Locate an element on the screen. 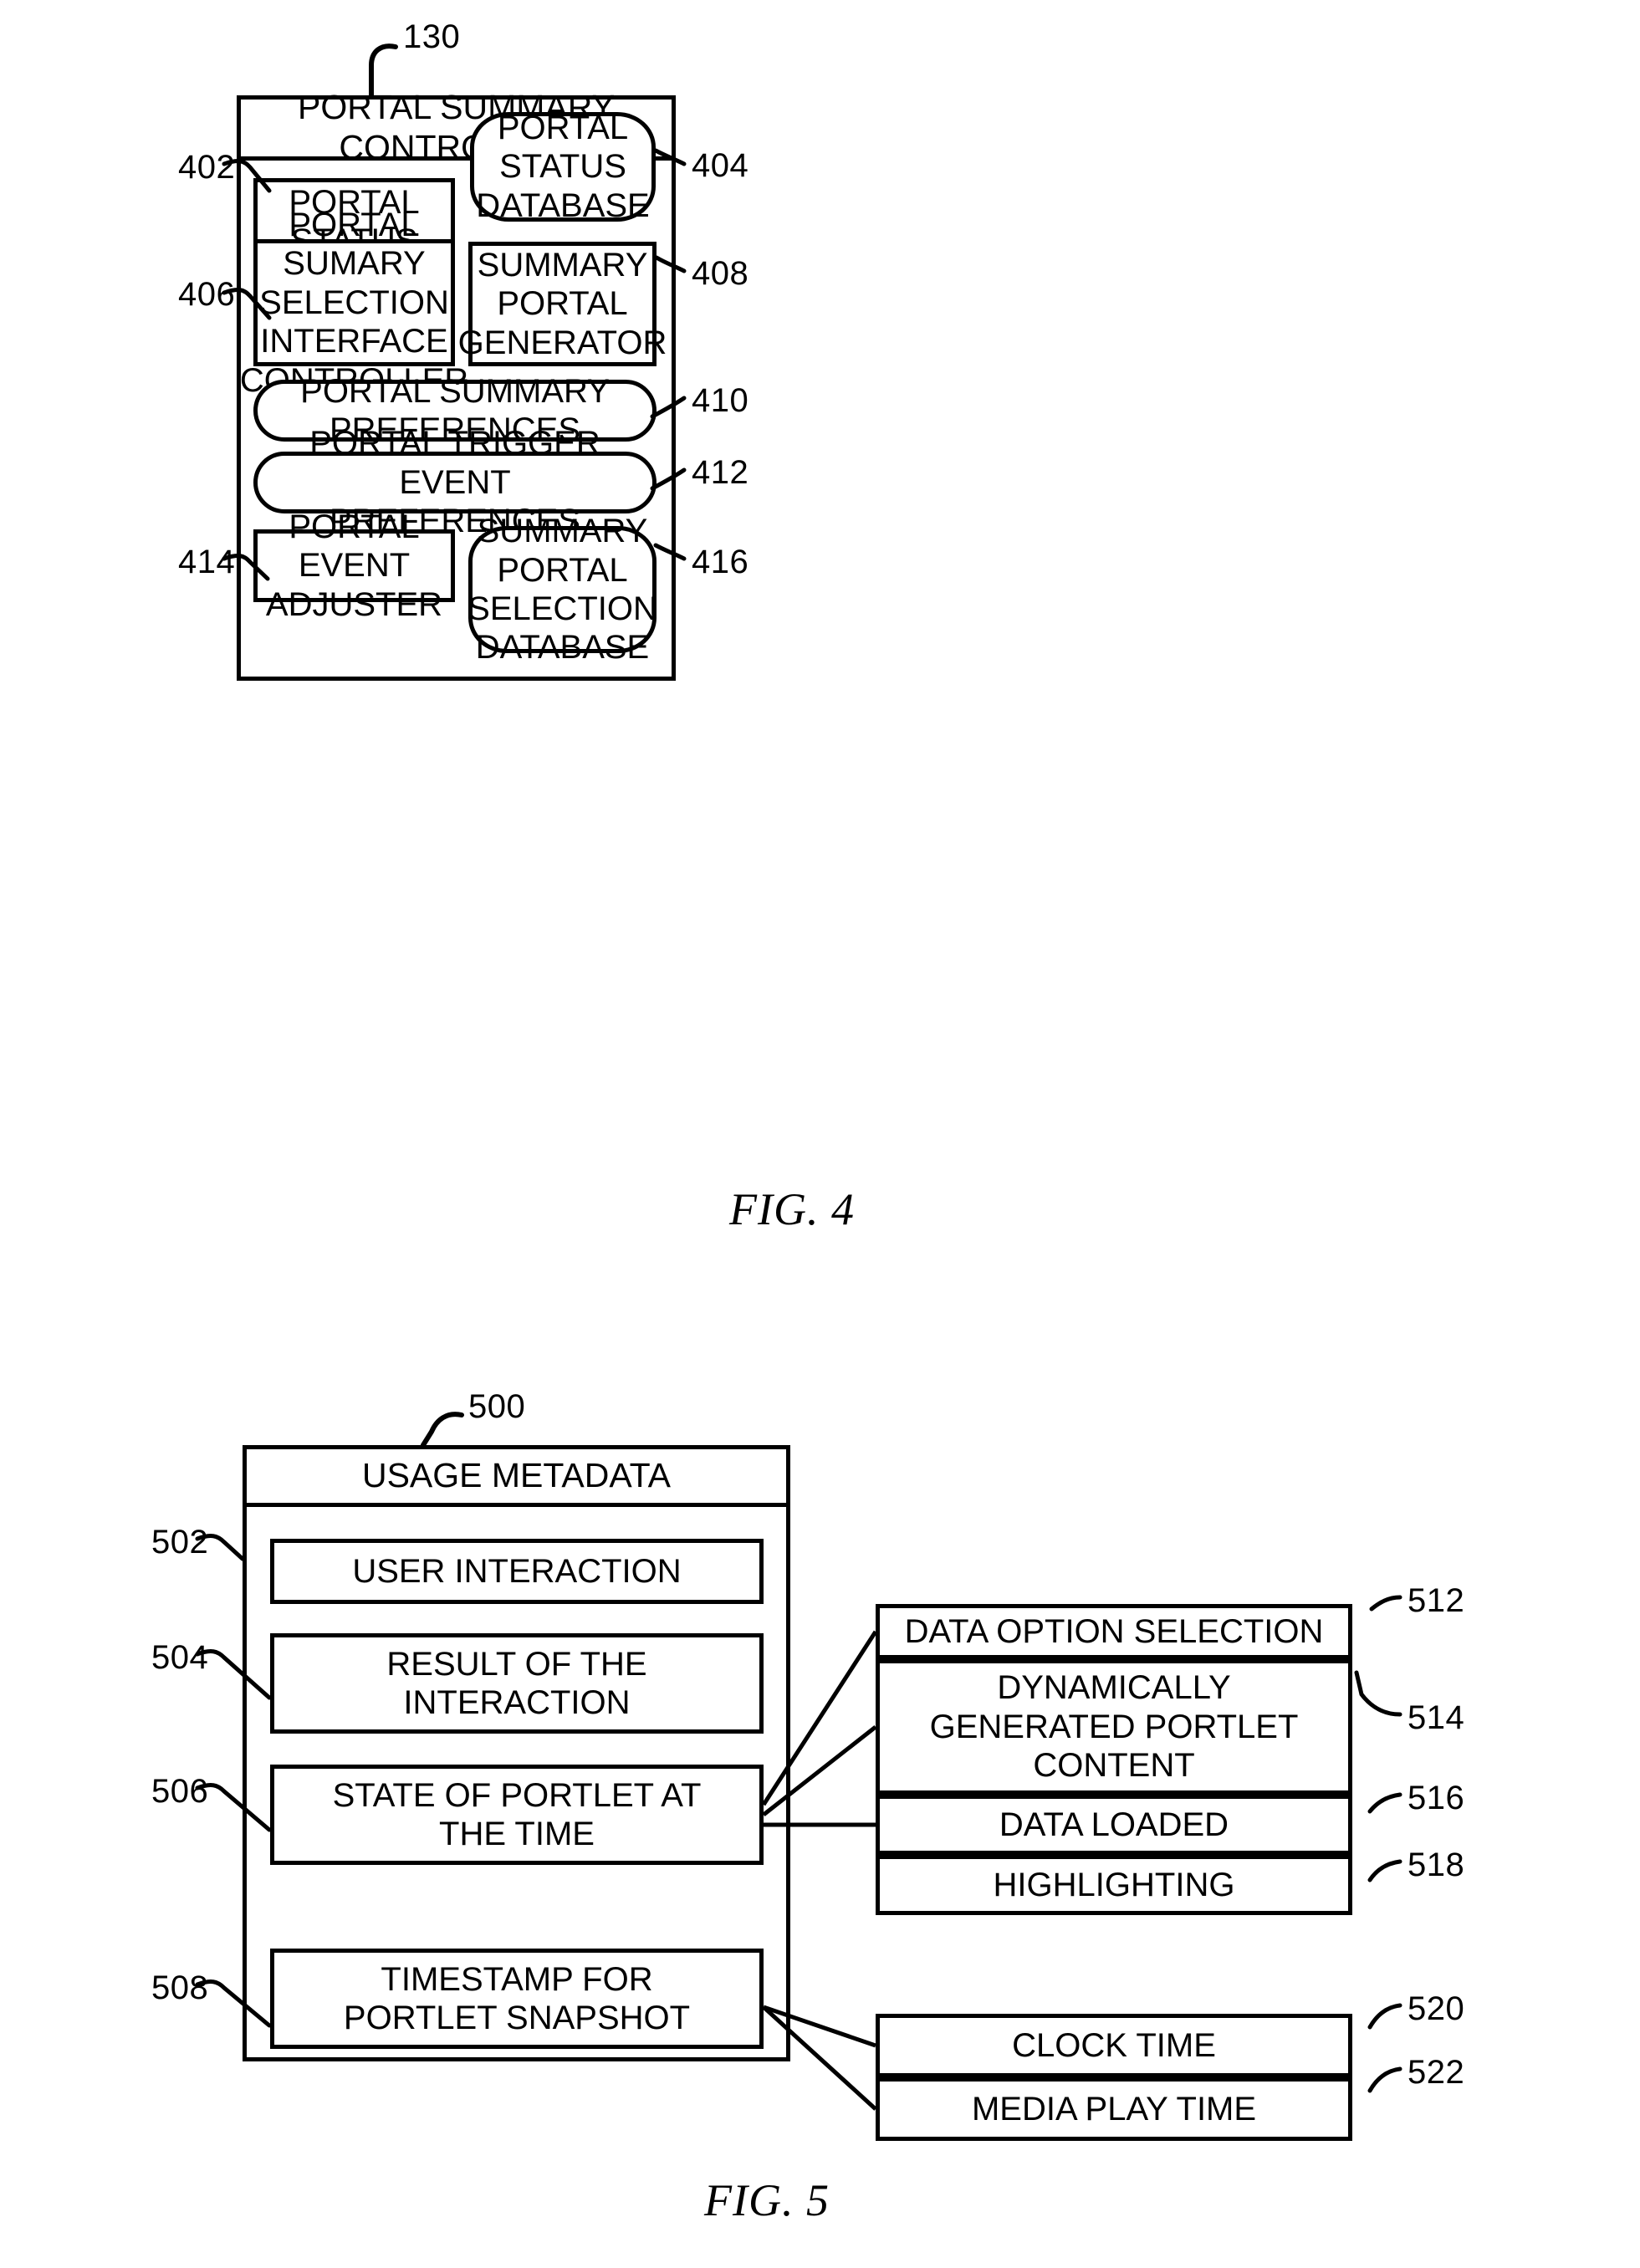 The width and height of the screenshot is (1640, 2268). block-user-interaction-label: USER INTERACTION is located at coordinates (517, 1571).